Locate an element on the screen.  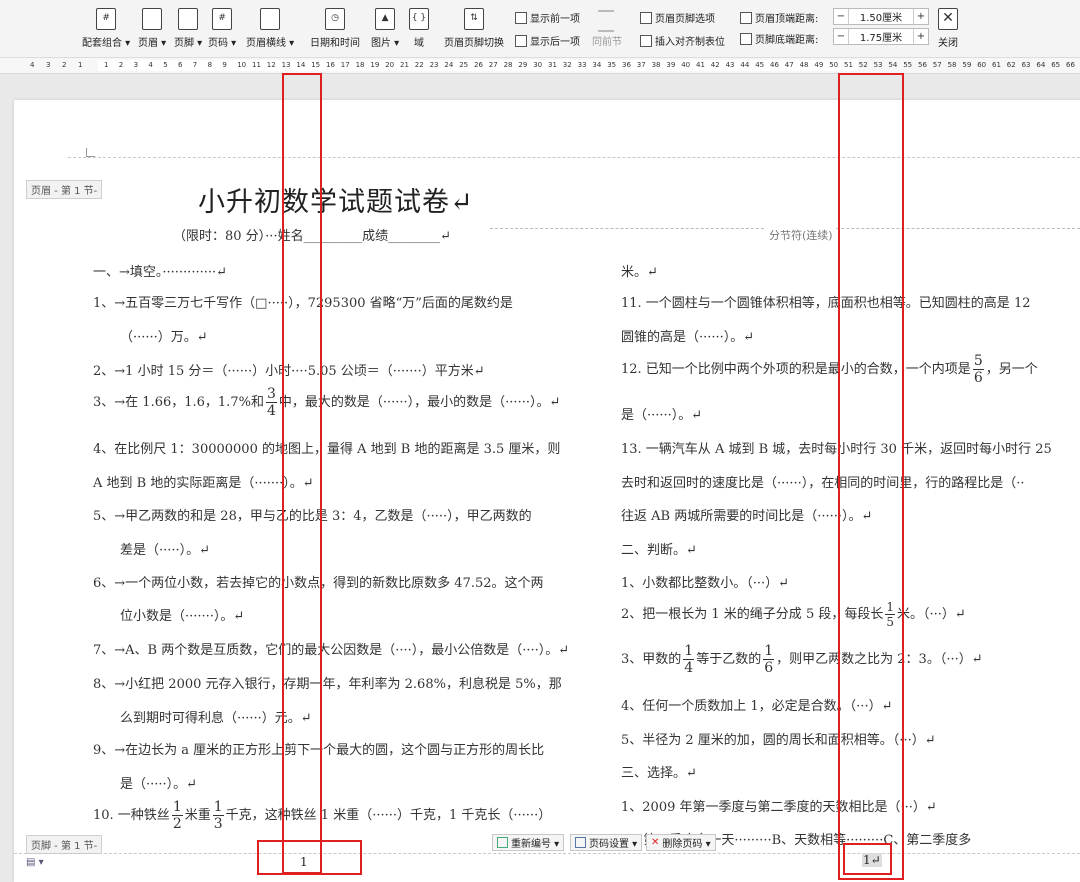
ruler-number: 66 is located at coordinates (1070, 65).